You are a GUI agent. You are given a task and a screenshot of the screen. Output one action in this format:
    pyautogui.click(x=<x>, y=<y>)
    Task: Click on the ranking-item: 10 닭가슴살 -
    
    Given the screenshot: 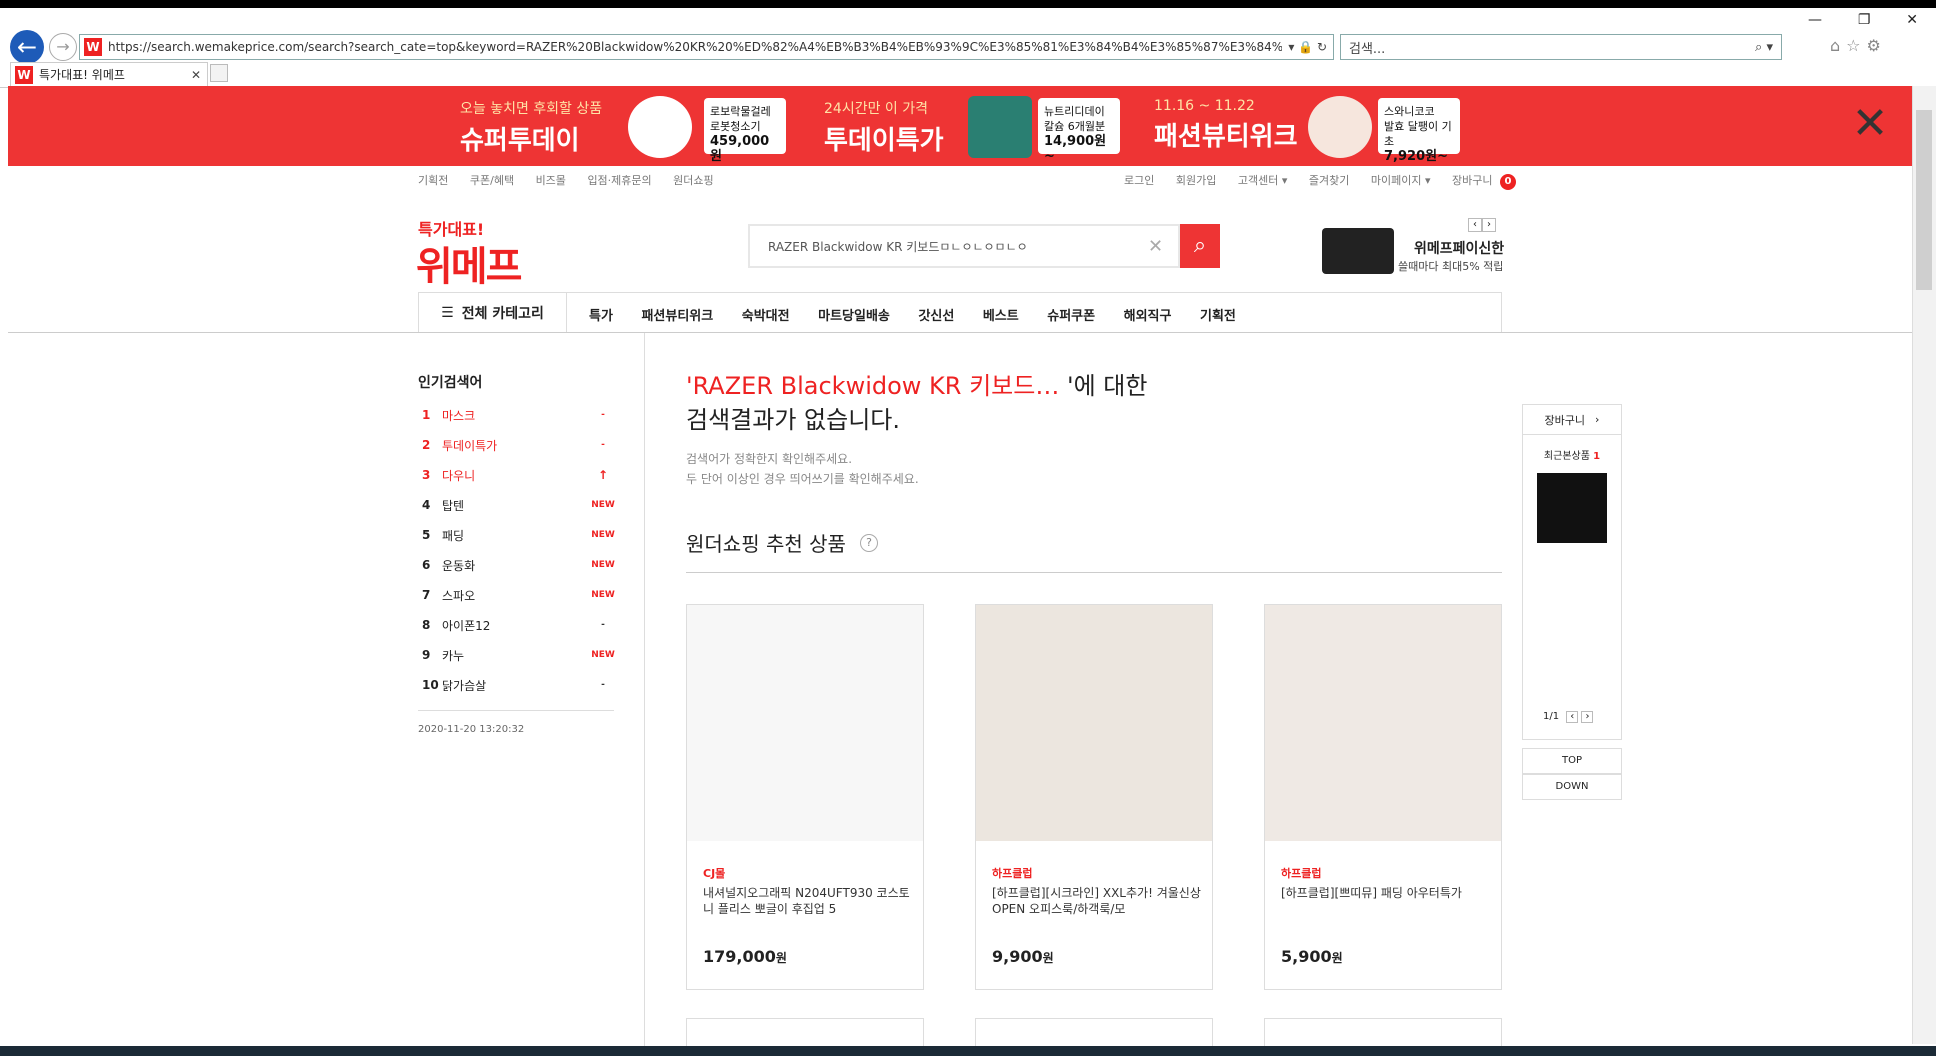 What is the action you would take?
    pyautogui.click(x=520, y=685)
    